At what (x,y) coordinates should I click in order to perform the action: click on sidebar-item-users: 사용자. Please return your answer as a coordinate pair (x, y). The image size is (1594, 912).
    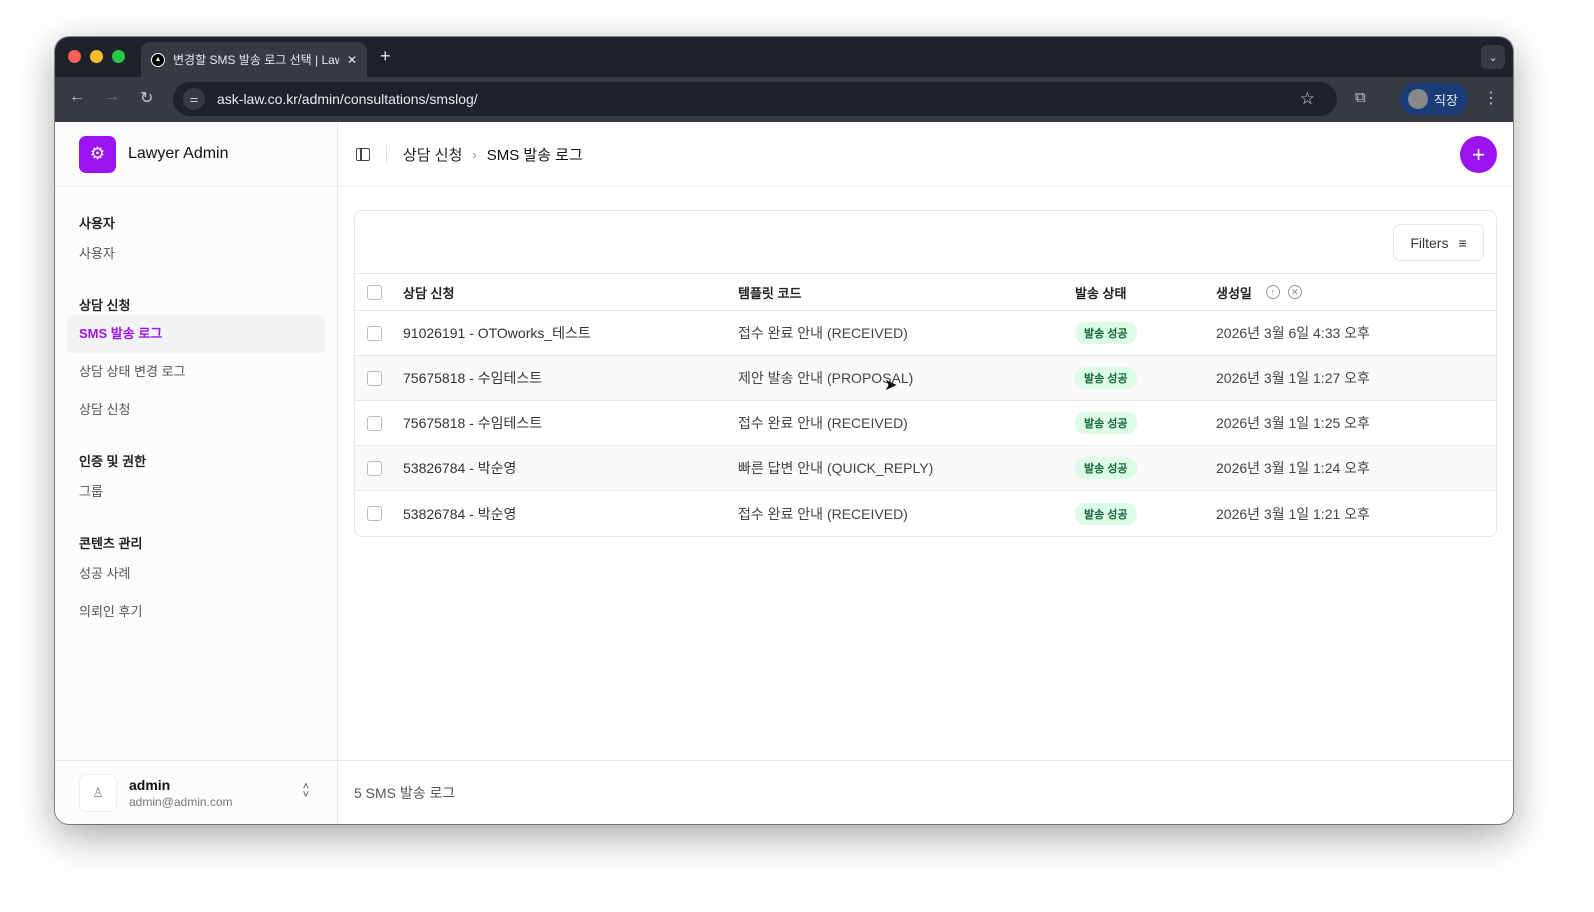
    Looking at the image, I should click on (196, 254).